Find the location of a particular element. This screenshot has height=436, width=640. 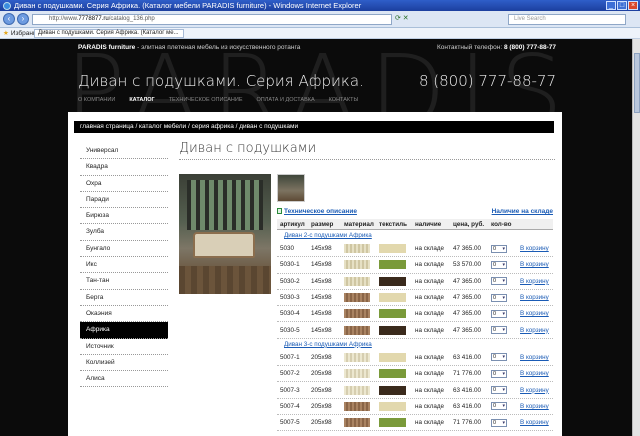

search-input: Live Search is located at coordinates (567, 19).